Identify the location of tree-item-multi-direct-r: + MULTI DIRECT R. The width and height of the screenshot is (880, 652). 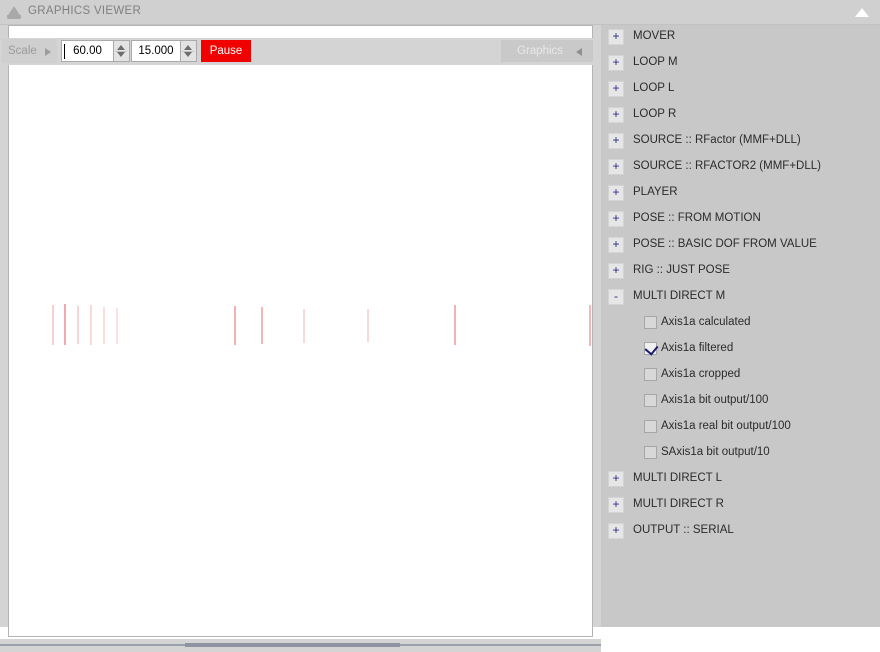
(740, 506).